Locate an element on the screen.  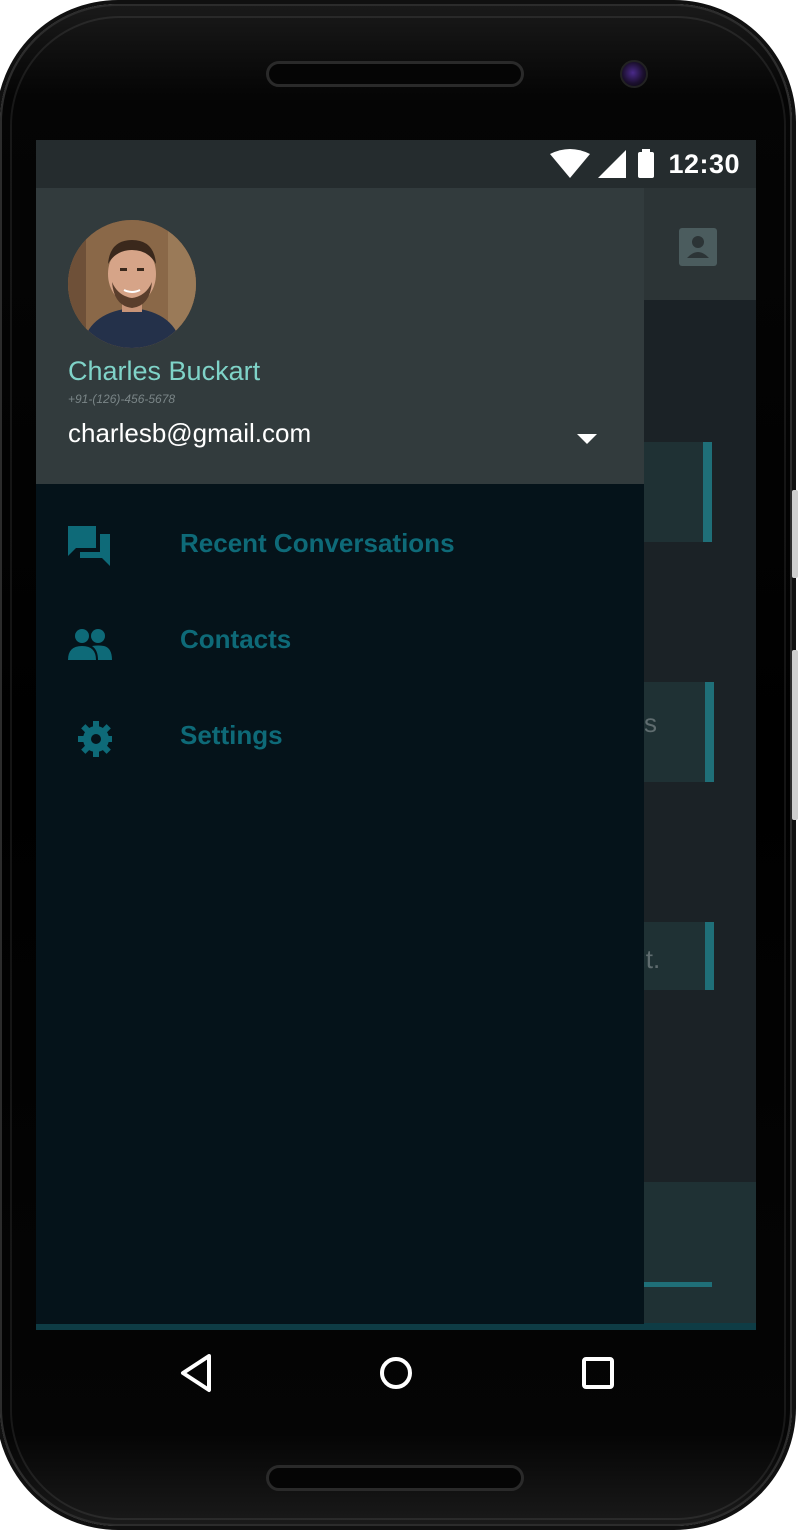
user-name: Charles Buckart is located at coordinates (164, 371).